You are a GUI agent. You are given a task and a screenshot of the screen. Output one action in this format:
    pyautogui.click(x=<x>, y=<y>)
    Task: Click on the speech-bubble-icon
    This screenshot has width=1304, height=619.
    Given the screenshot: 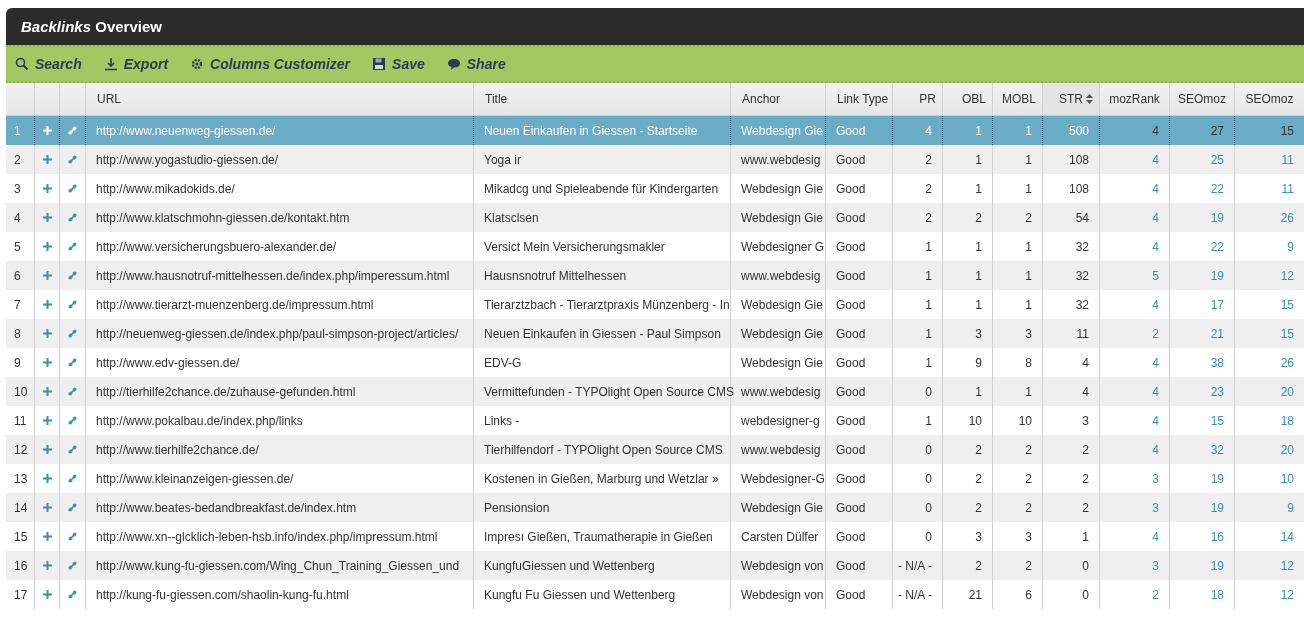 What is the action you would take?
    pyautogui.click(x=453, y=64)
    